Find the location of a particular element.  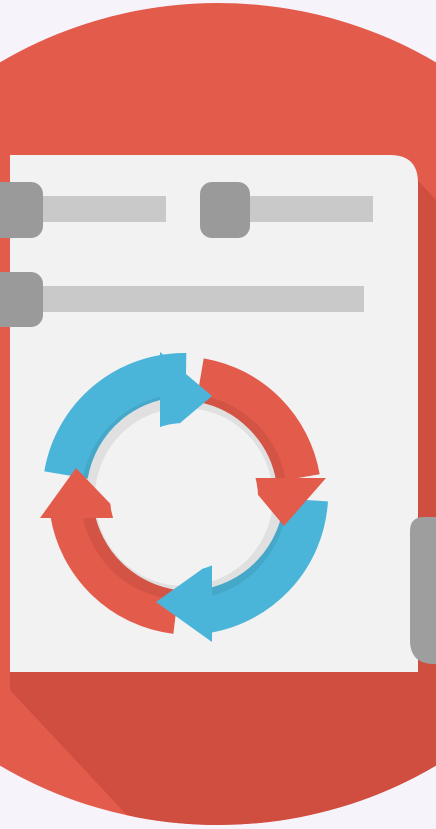

ring-center is located at coordinates (184, 497).